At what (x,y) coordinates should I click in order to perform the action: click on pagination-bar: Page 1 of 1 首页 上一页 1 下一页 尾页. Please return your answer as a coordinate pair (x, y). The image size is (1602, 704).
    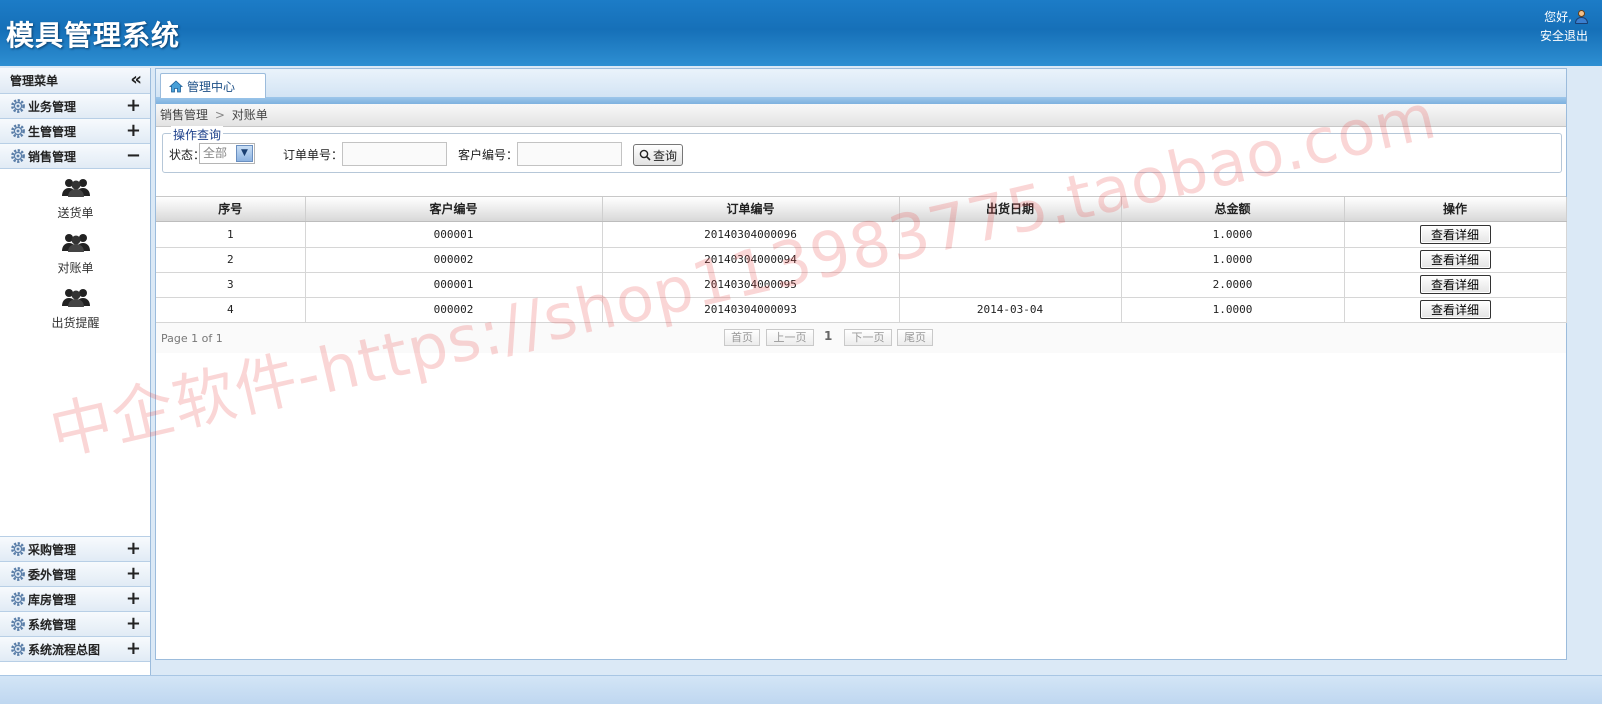
    Looking at the image, I should click on (861, 337).